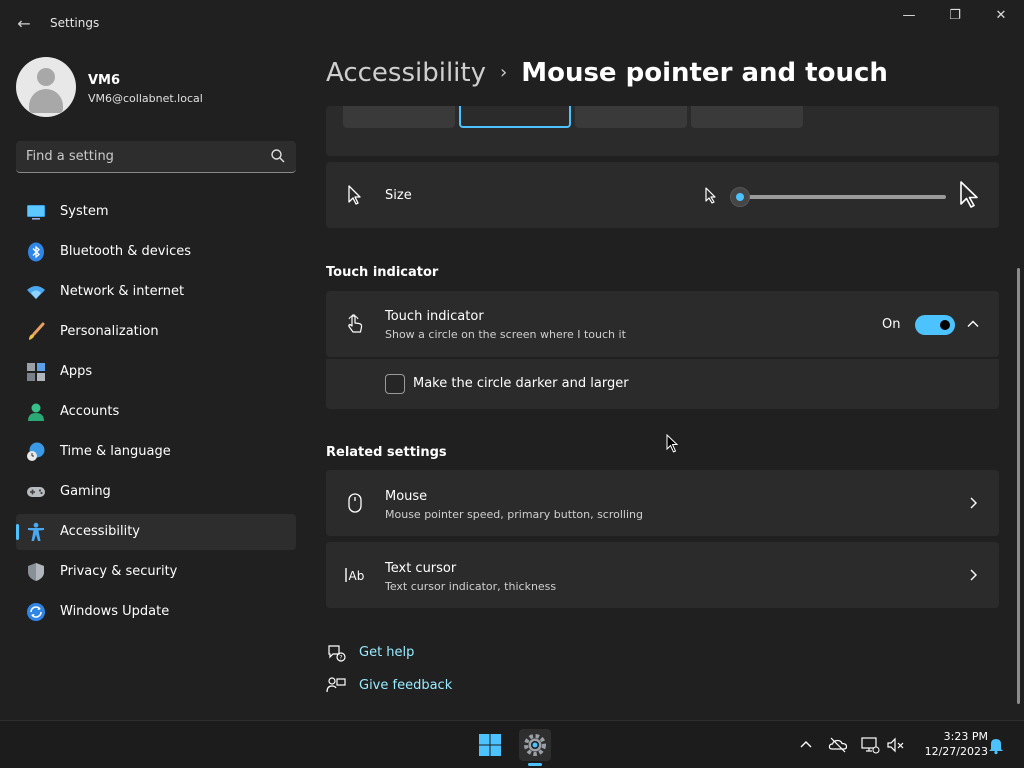 Image resolution: width=1024 pixels, height=768 pixels. What do you see at coordinates (476, 653) in the screenshot?
I see `get-help-link: ? Get help` at bounding box center [476, 653].